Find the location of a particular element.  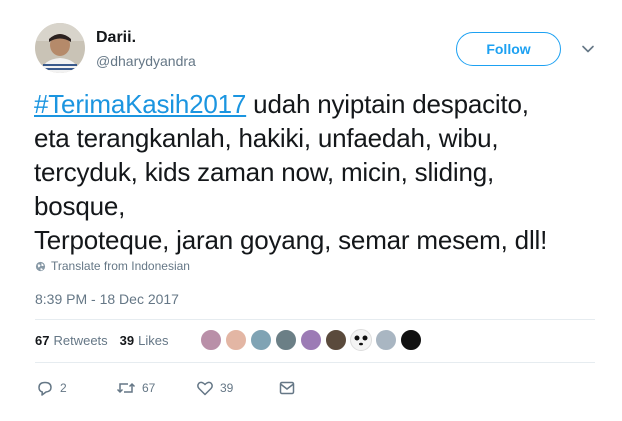

translate-link: Translate from Indonesian is located at coordinates (112, 266).